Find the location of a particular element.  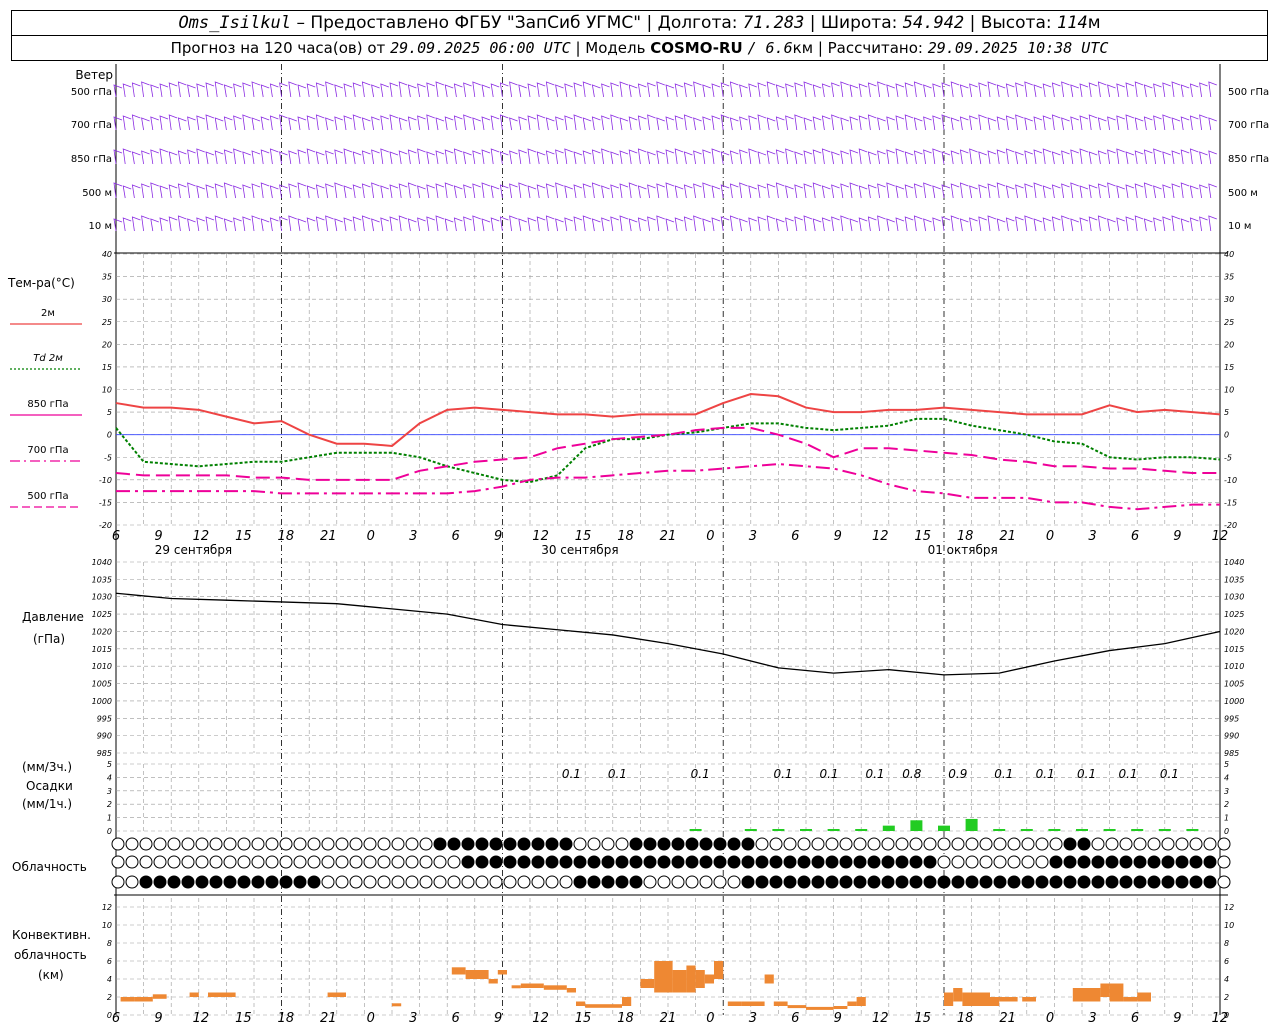

precip-amount-label: 0.1 is located at coordinates (1045, 774).